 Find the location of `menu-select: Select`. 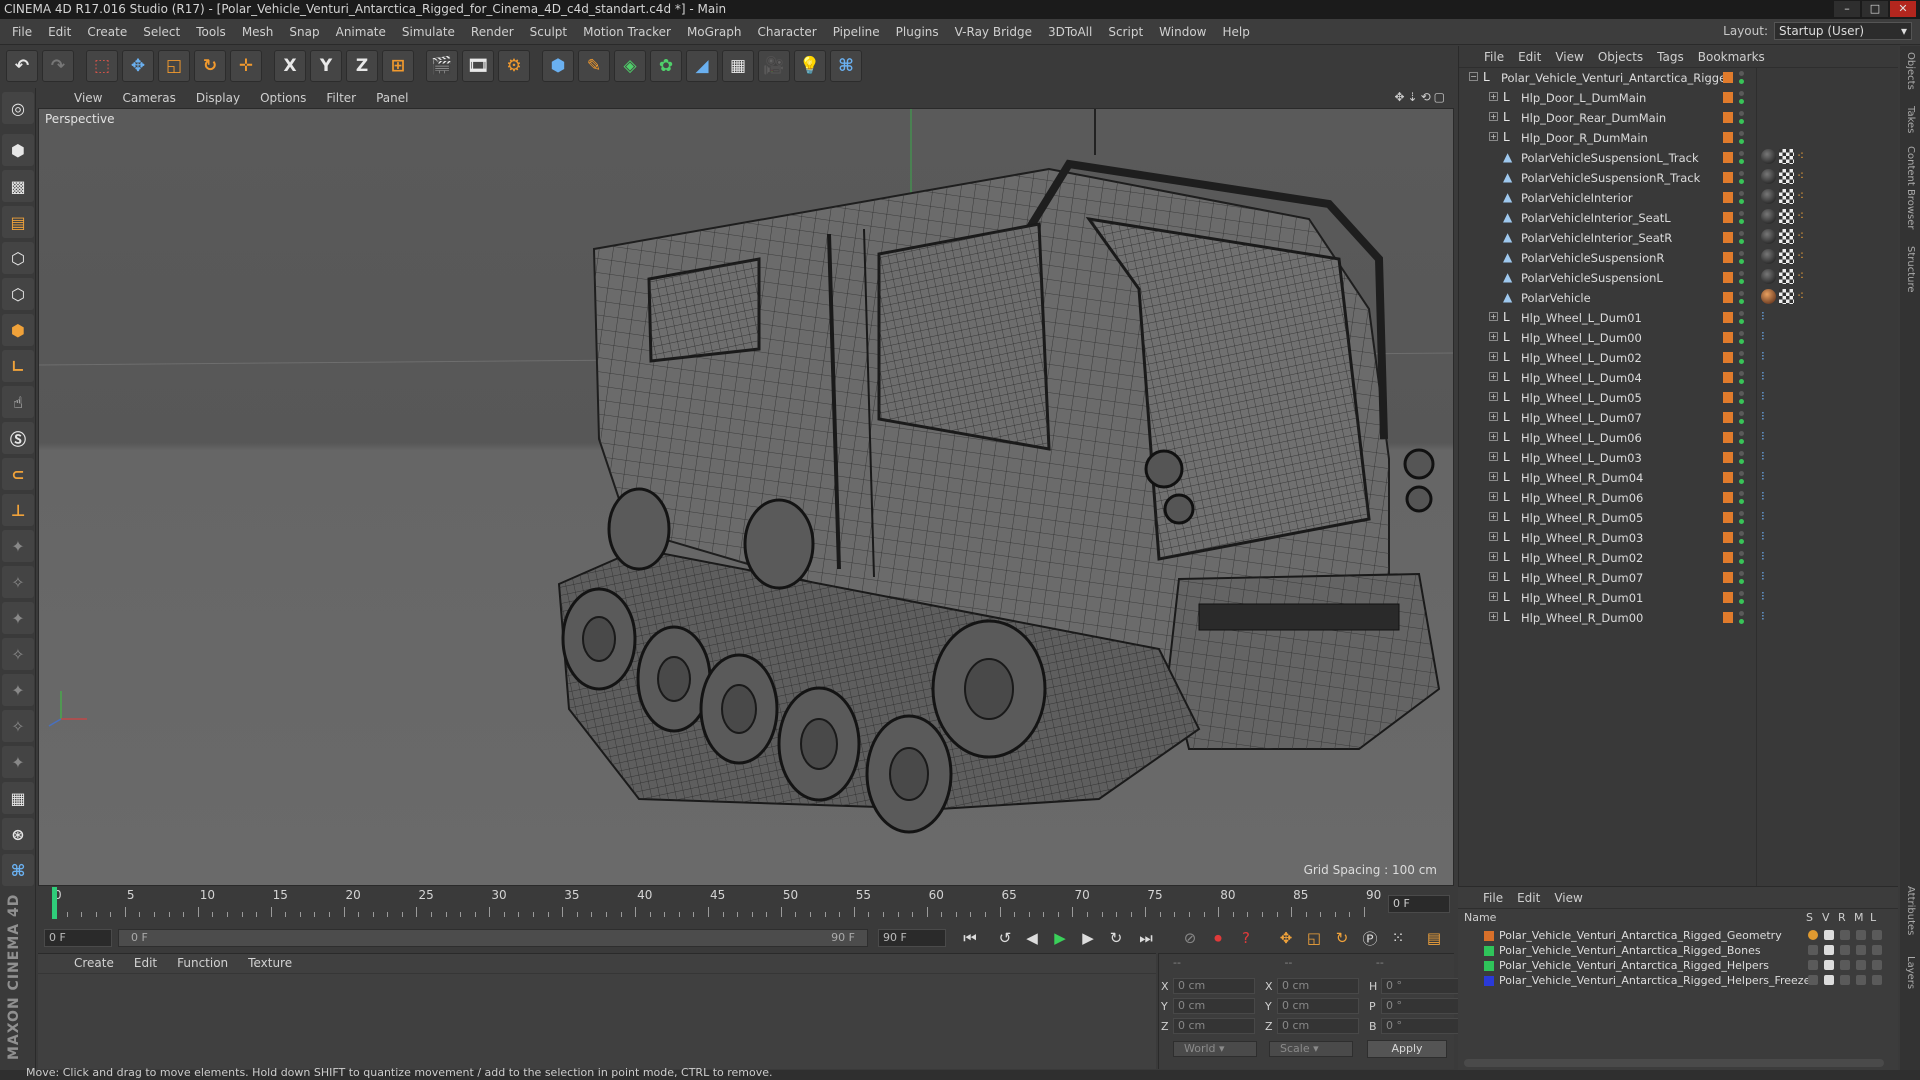

menu-select: Select is located at coordinates (161, 32).